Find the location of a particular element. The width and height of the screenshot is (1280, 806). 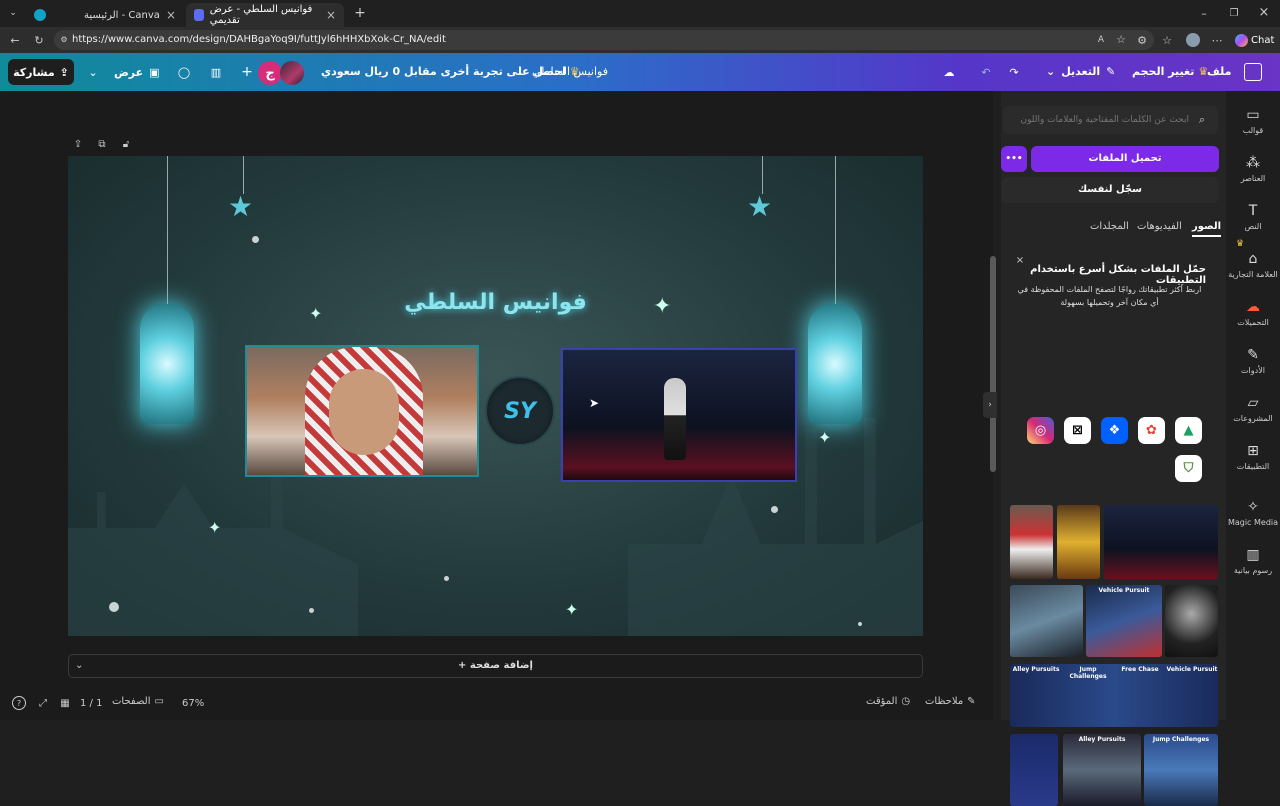

redo-icon: ↷ is located at coordinates (1014, 72).